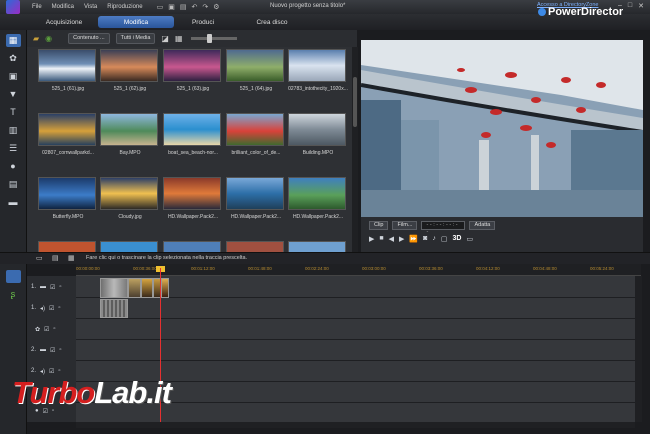 Image resolution: width=650 pixels, height=434 pixels. What do you see at coordinates (114, 308) in the screenshot?
I see `audio-clip` at bounding box center [114, 308].